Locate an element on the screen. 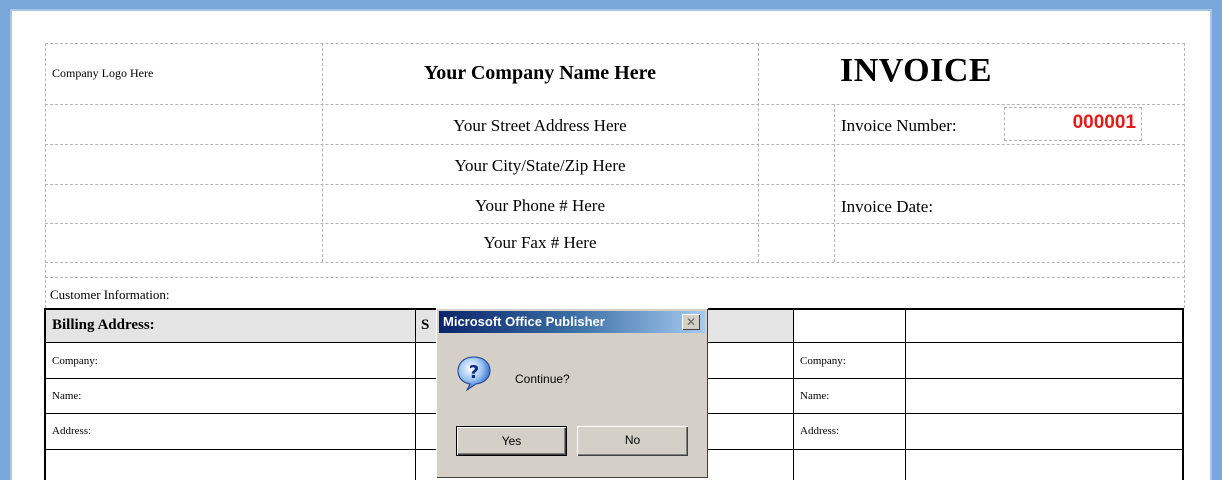  company-name: Your Company Name Here is located at coordinates (540, 73).